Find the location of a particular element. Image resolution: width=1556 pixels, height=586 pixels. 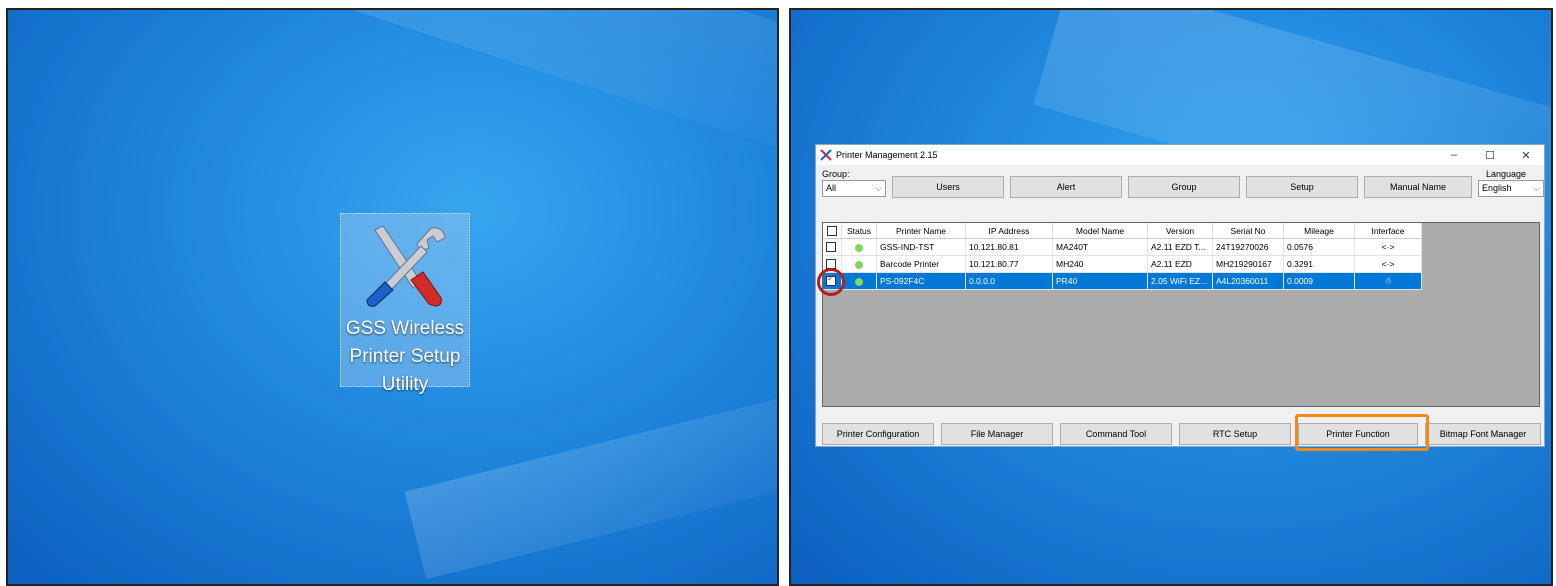

alert-button: Alert is located at coordinates (1066, 187).